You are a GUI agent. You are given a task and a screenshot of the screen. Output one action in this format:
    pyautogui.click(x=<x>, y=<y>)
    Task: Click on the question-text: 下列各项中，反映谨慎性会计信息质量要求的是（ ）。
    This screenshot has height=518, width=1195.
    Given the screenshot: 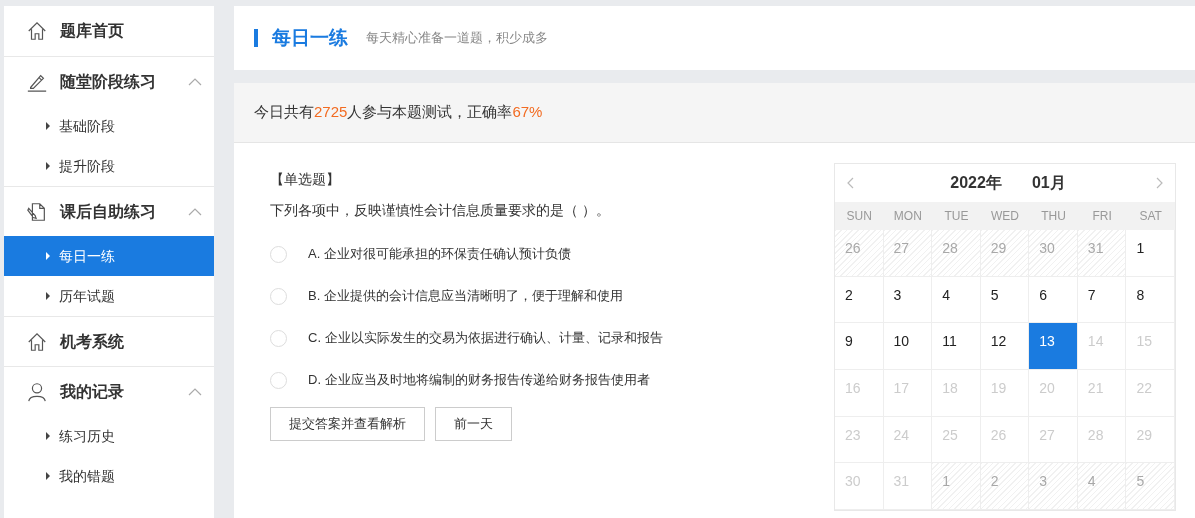 What is the action you would take?
    pyautogui.click(x=440, y=210)
    